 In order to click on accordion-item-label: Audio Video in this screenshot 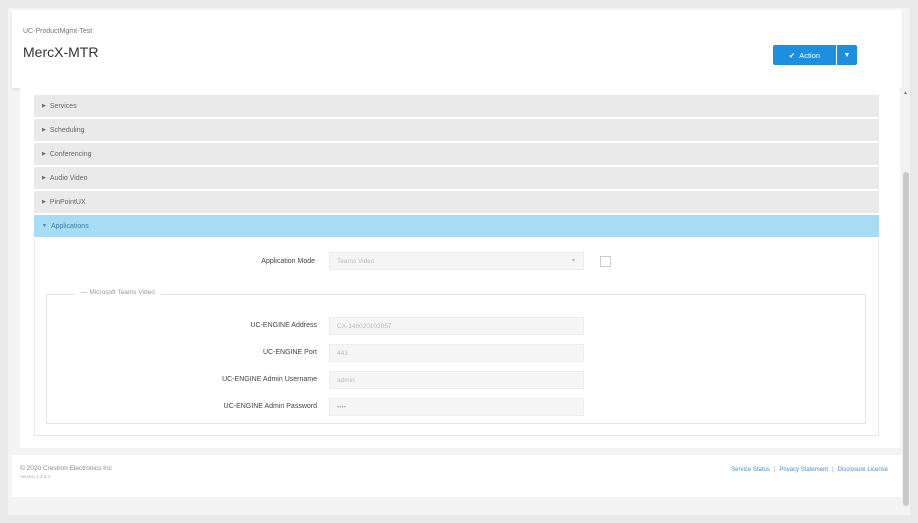, I will do `click(68, 178)`.